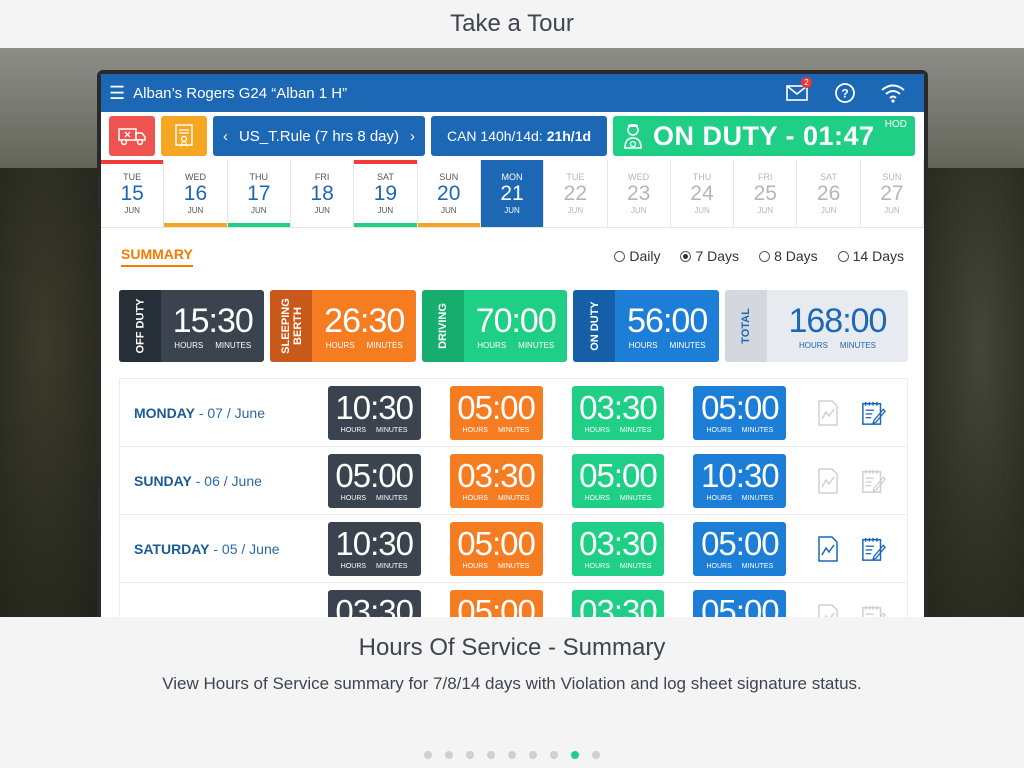  Describe the element at coordinates (764, 136) in the screenshot. I see `duty-status-badge: ON DUTY - 01:47 HOD` at that location.